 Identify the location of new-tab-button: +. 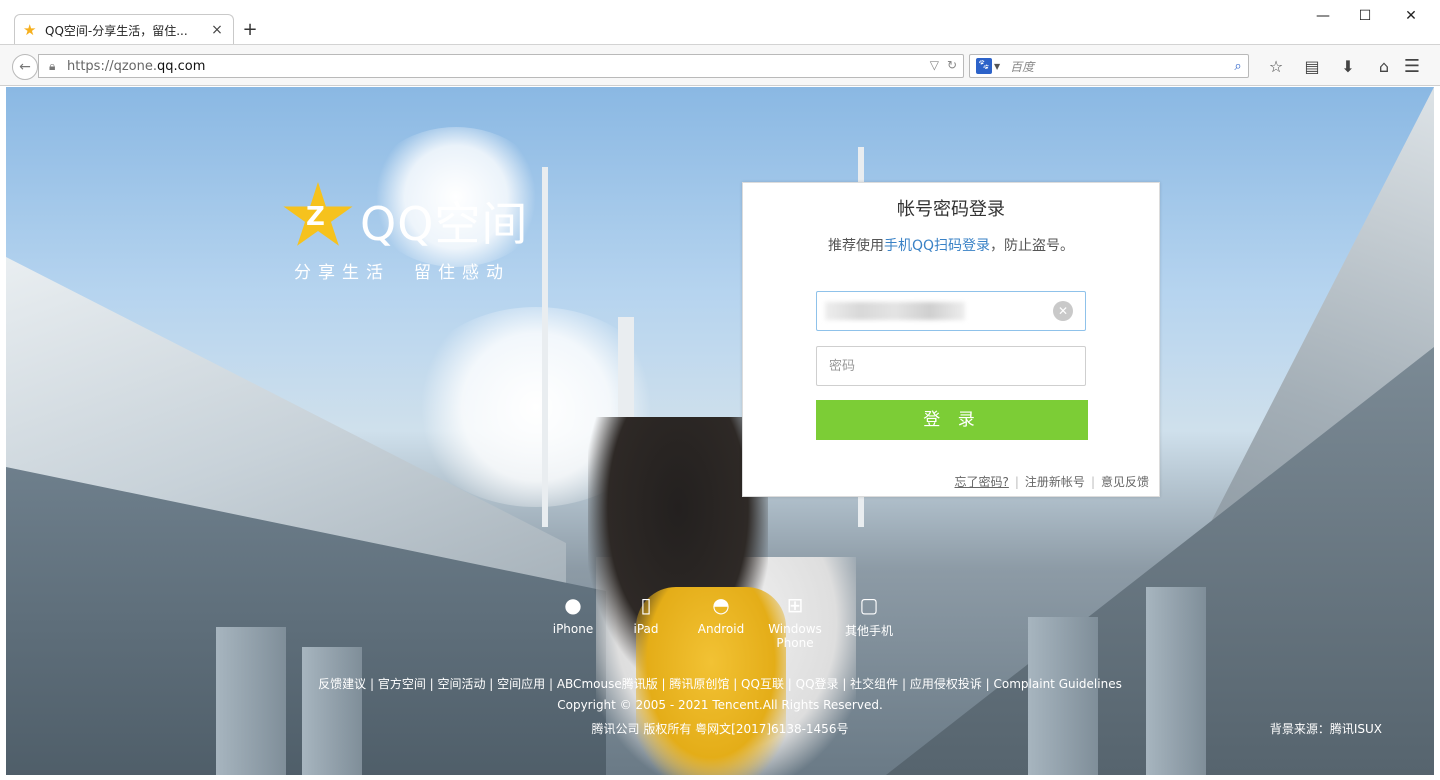
(250, 30).